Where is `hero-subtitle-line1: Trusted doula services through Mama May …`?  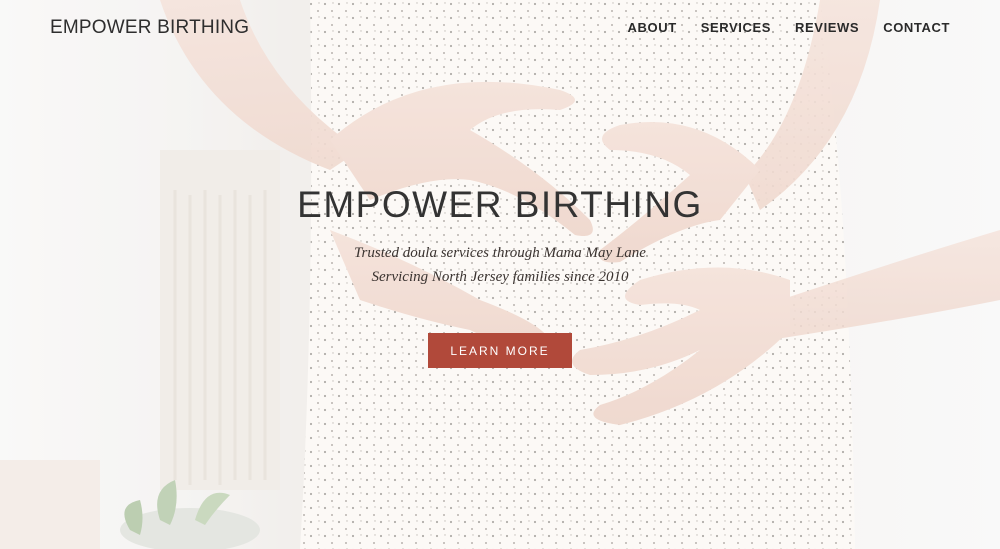
hero-subtitle-line1: Trusted doula services through Mama May … is located at coordinates (500, 253).